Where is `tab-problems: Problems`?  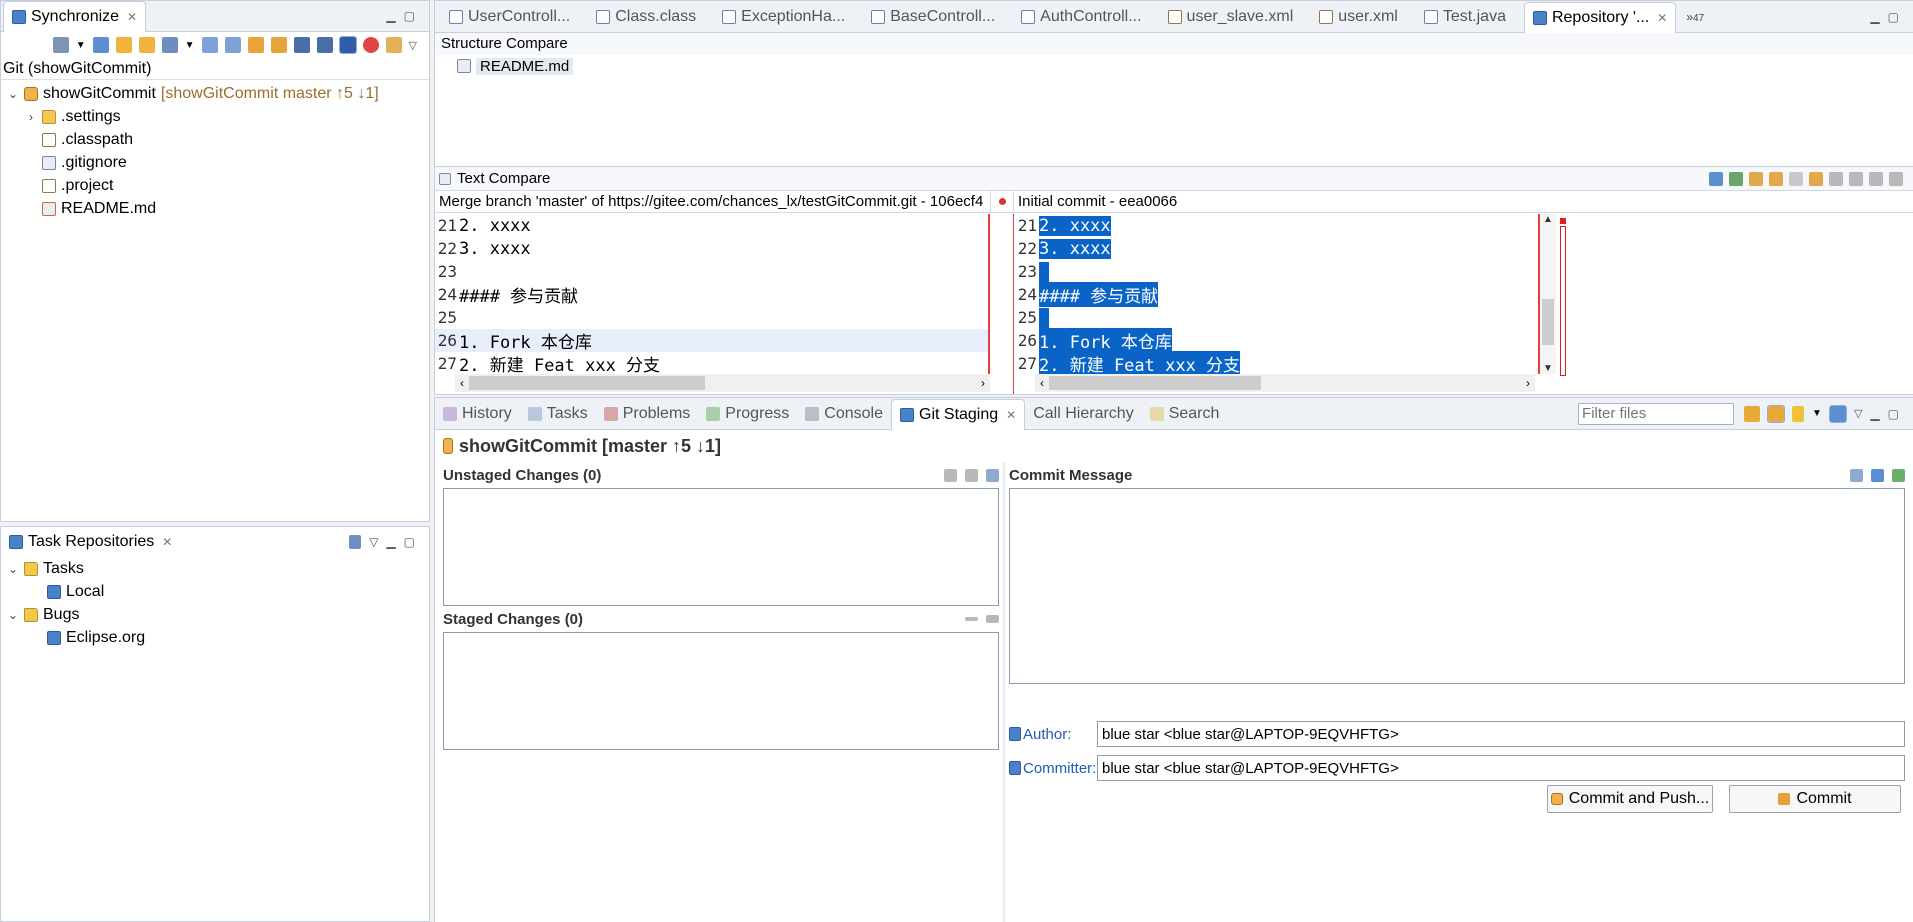 tab-problems: Problems is located at coordinates (647, 414).